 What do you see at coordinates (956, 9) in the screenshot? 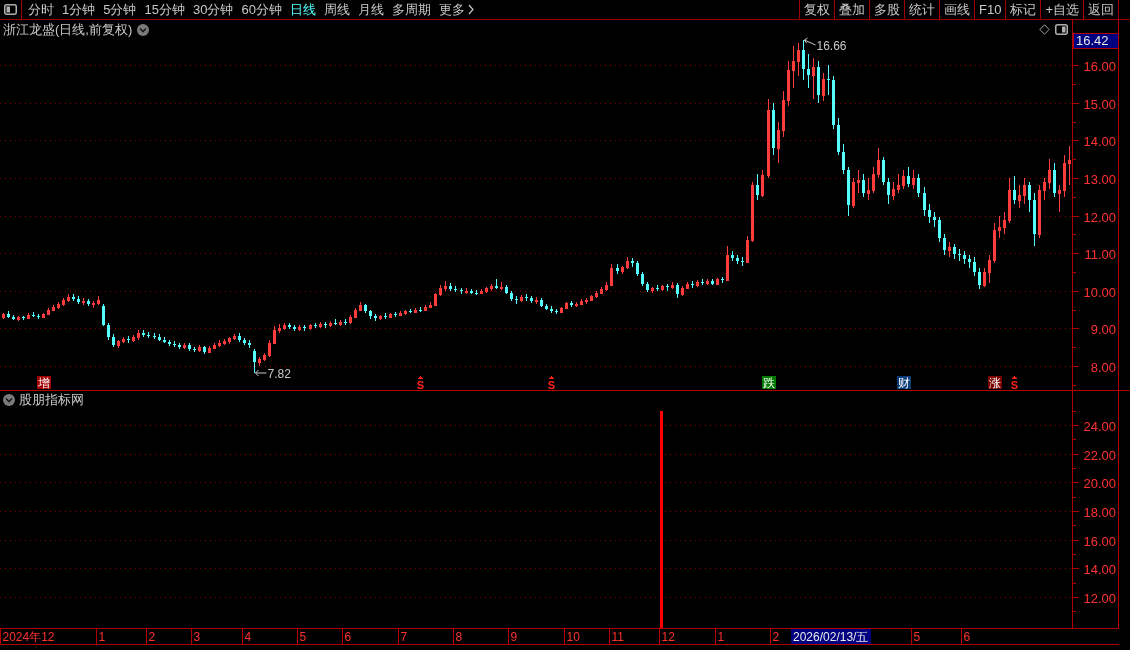
I see `toolbar-button: 画线` at bounding box center [956, 9].